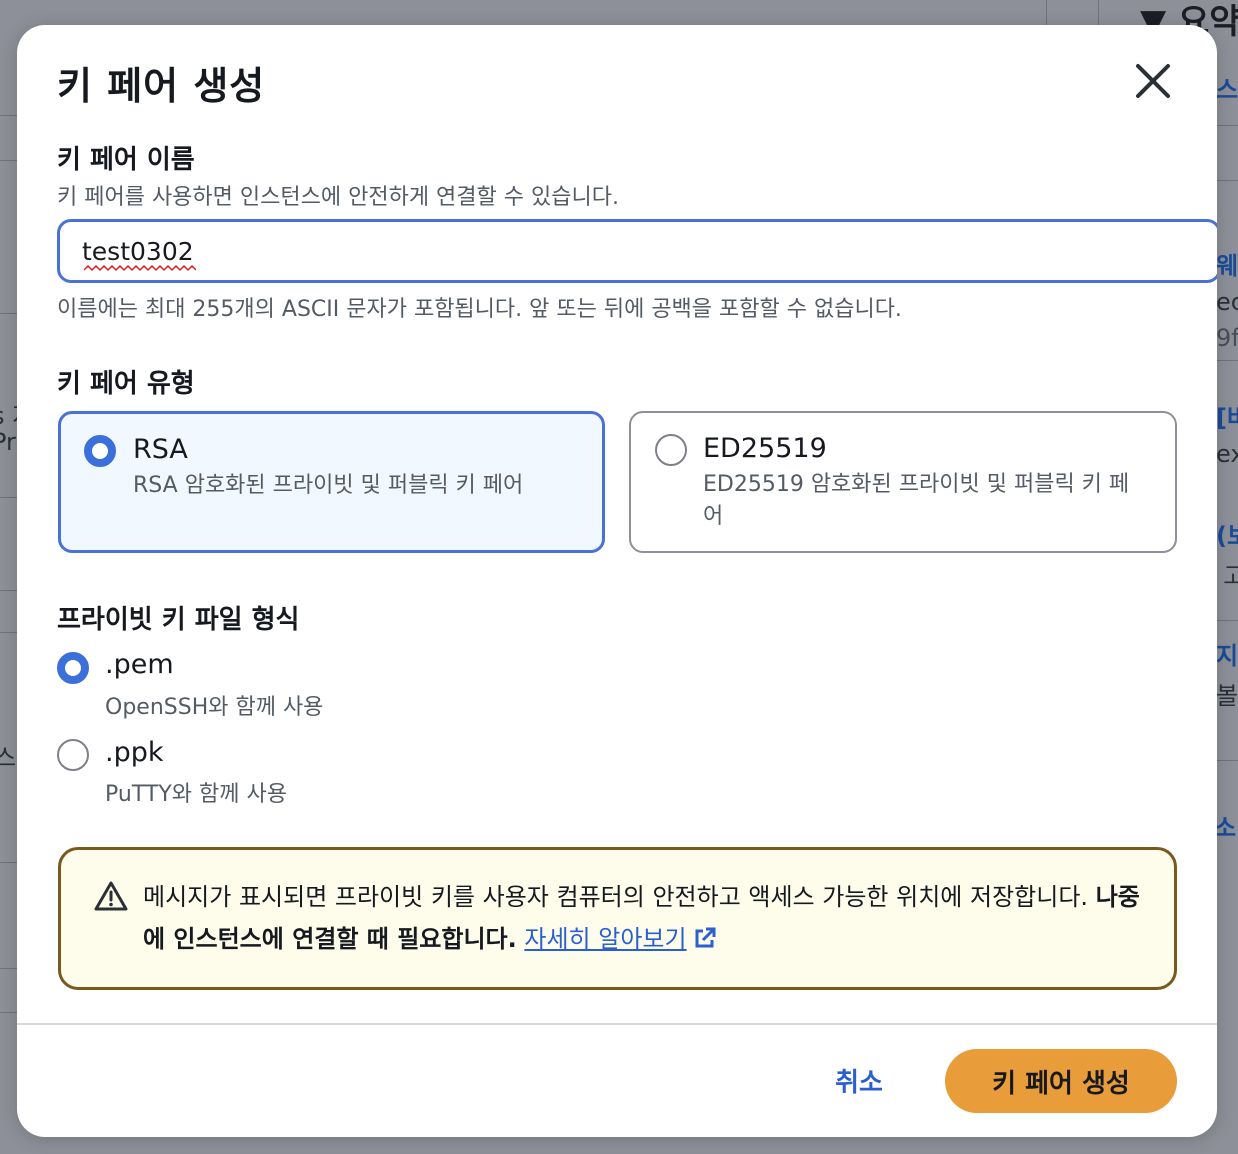 This screenshot has width=1238, height=1154. I want to click on warning-icon, so click(111, 896).